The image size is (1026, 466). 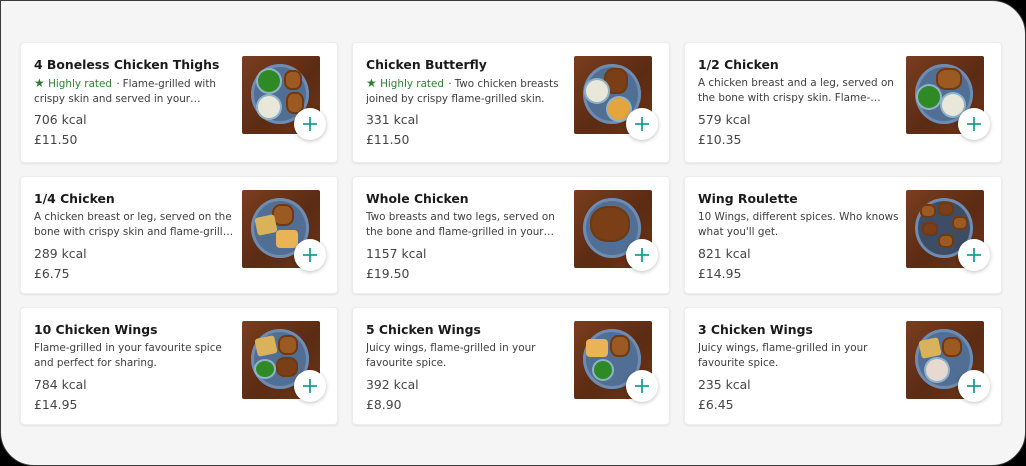 I want to click on menu-item-title: Whole Chicken, so click(x=417, y=198).